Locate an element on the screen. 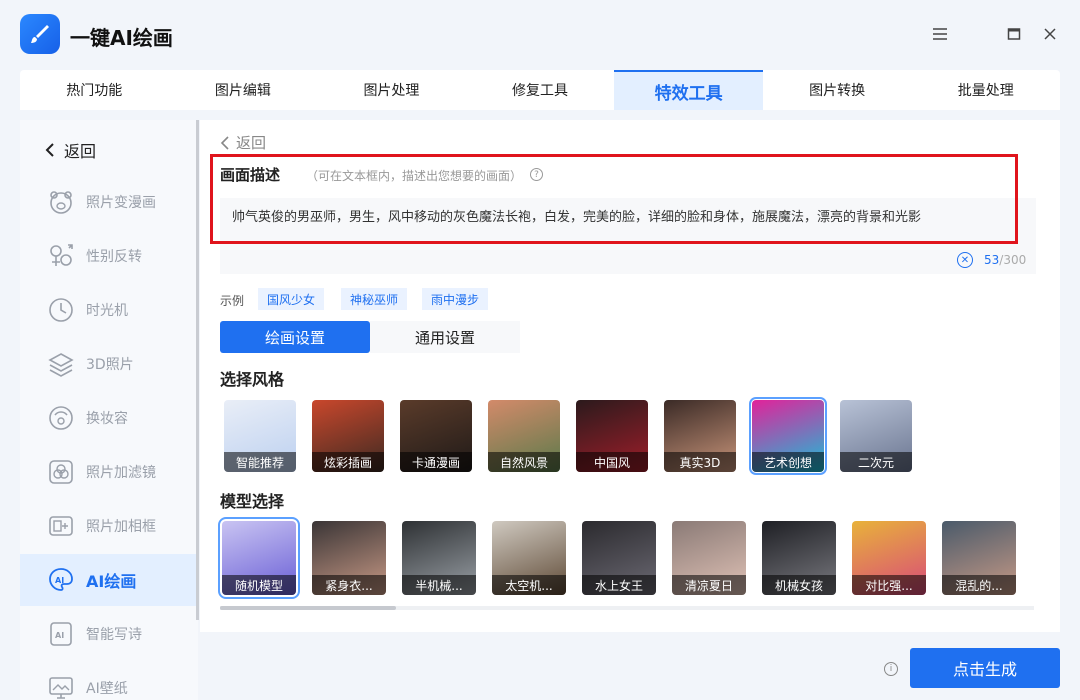  tab-image-convert: 图片转换 is located at coordinates (837, 90).